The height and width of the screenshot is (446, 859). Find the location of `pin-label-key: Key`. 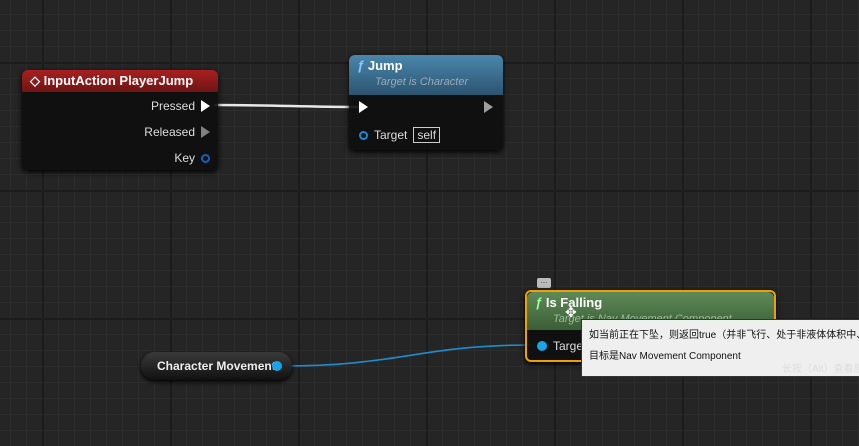

pin-label-key: Key is located at coordinates (184, 158).